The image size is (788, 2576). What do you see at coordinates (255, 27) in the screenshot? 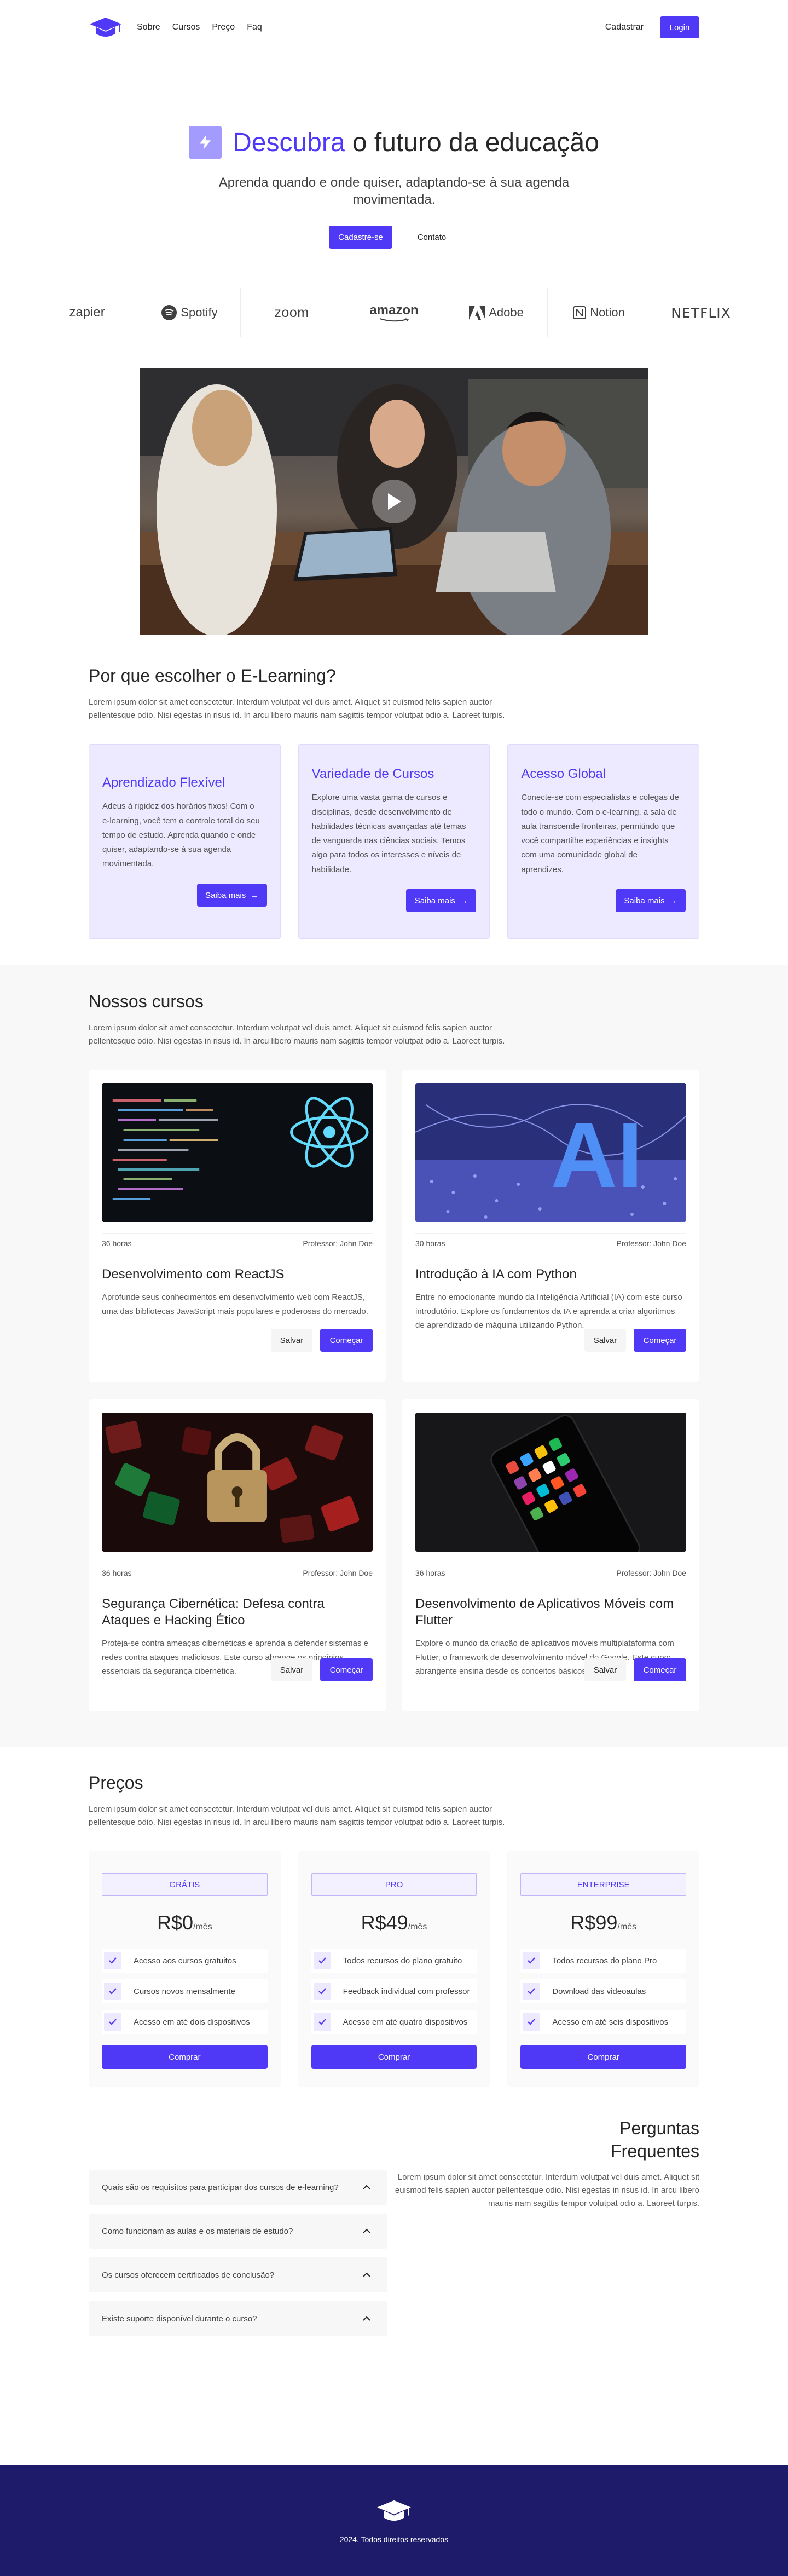
I see `nav-link-faq: Faq` at bounding box center [255, 27].